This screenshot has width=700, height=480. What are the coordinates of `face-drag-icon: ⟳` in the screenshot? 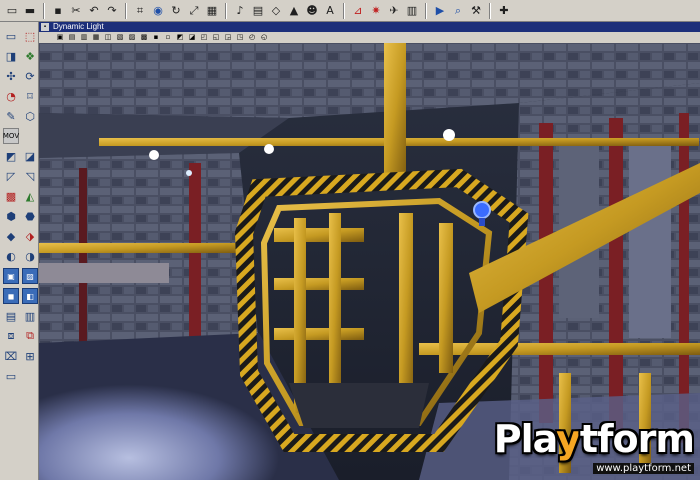 It's located at (30, 76).